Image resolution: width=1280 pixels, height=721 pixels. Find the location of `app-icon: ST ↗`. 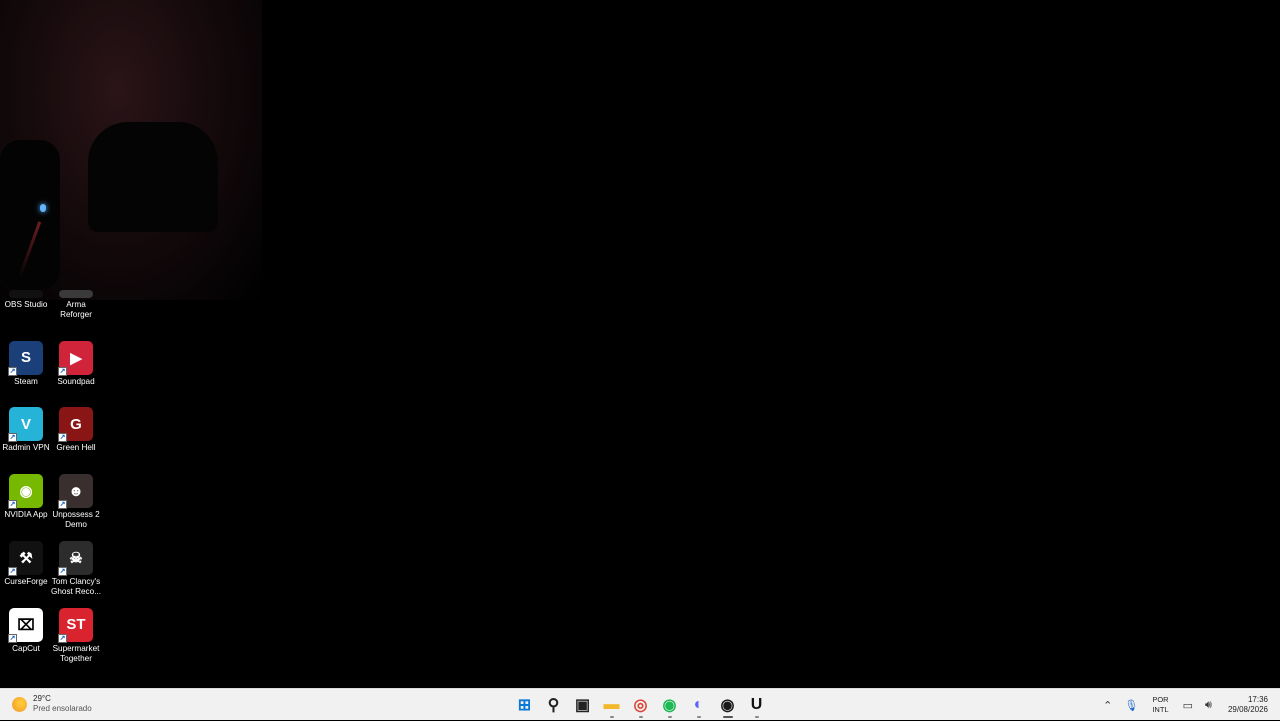

app-icon: ST ↗ is located at coordinates (75, 625).